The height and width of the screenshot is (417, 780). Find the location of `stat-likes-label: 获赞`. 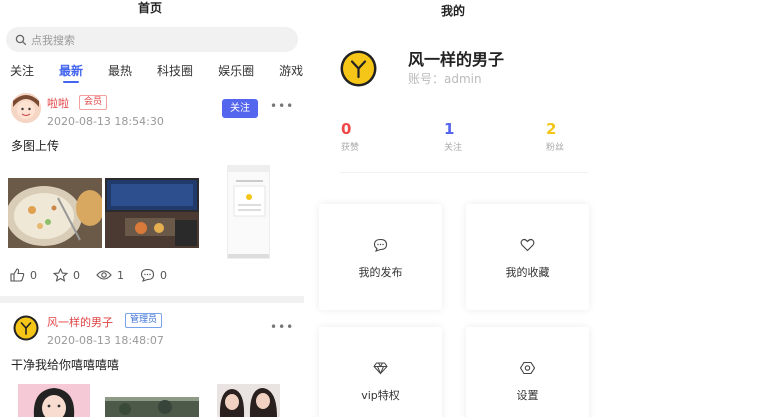

stat-likes-label: 获赞 is located at coordinates (350, 148).